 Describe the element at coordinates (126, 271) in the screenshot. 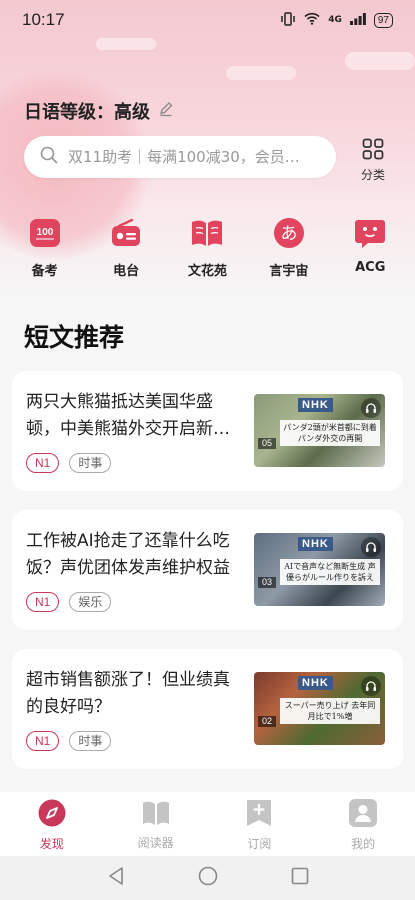

I see `quick-action-label: 电台` at that location.